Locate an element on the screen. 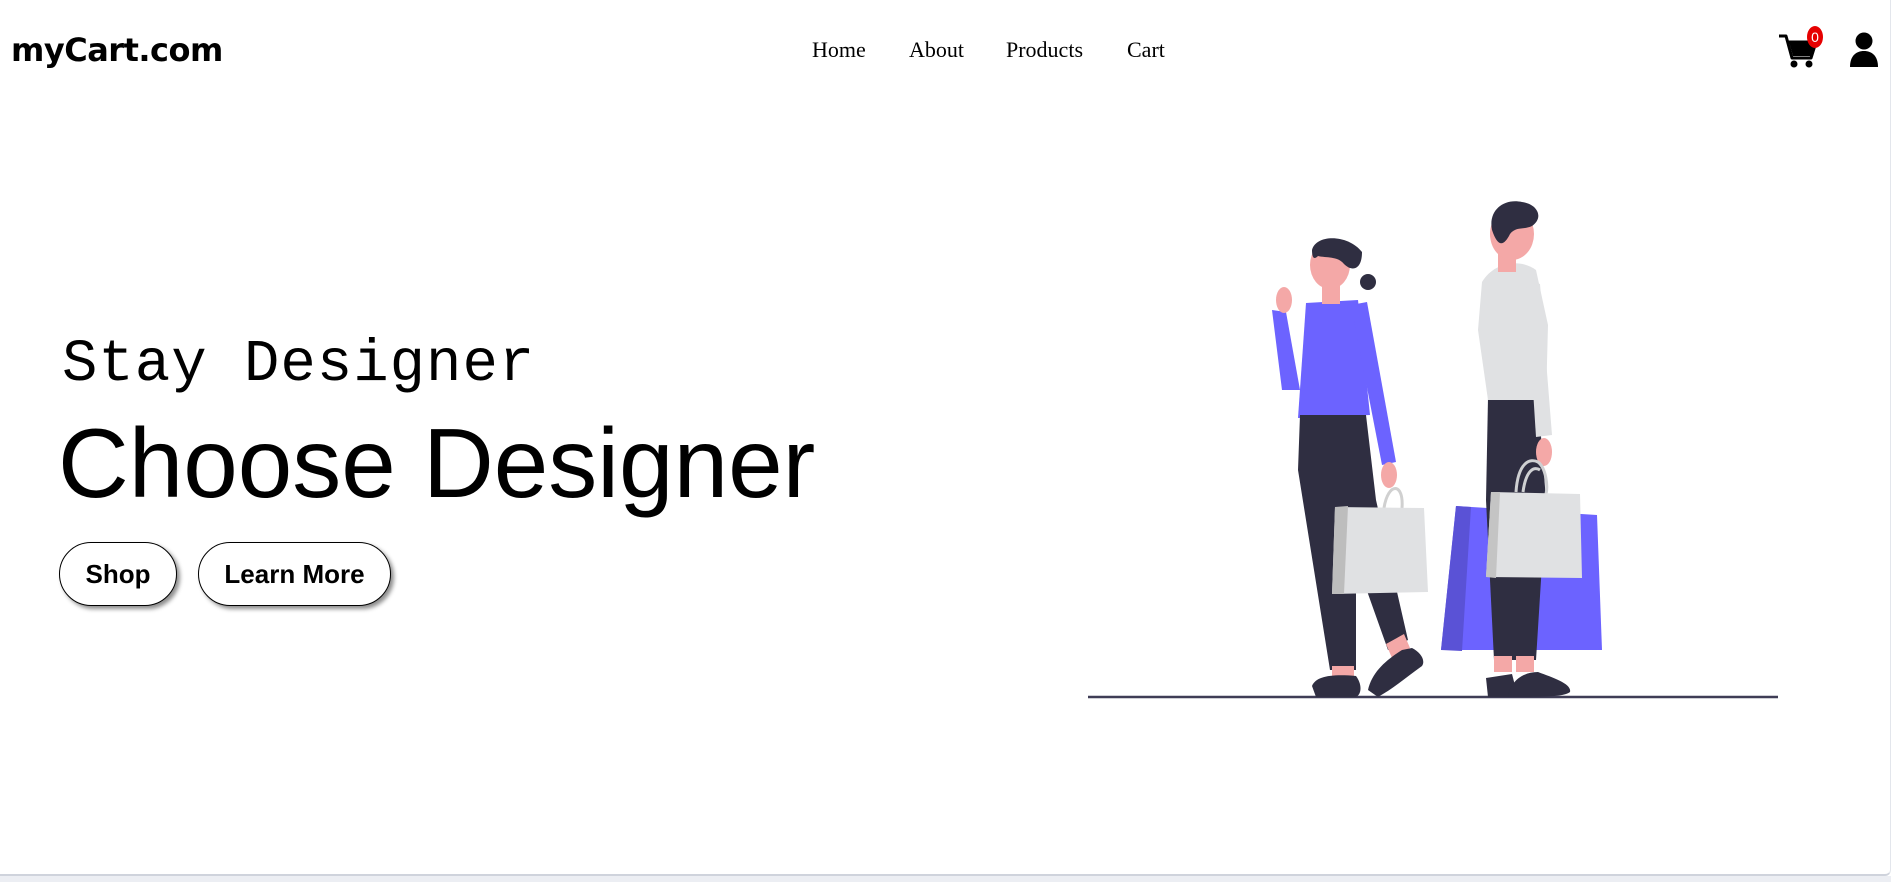 This screenshot has height=882, width=1891. cart-count-badge: 0 is located at coordinates (1815, 37).